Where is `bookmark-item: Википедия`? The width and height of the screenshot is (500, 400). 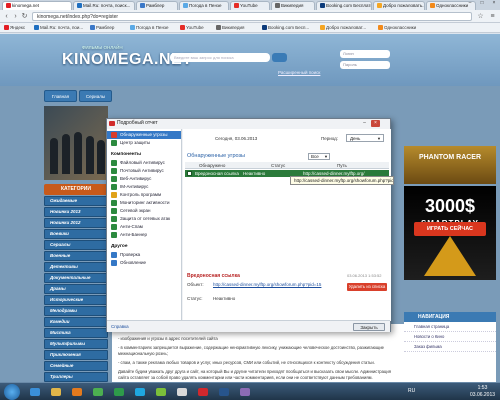 bookmark-item: Википедия is located at coordinates (230, 28).